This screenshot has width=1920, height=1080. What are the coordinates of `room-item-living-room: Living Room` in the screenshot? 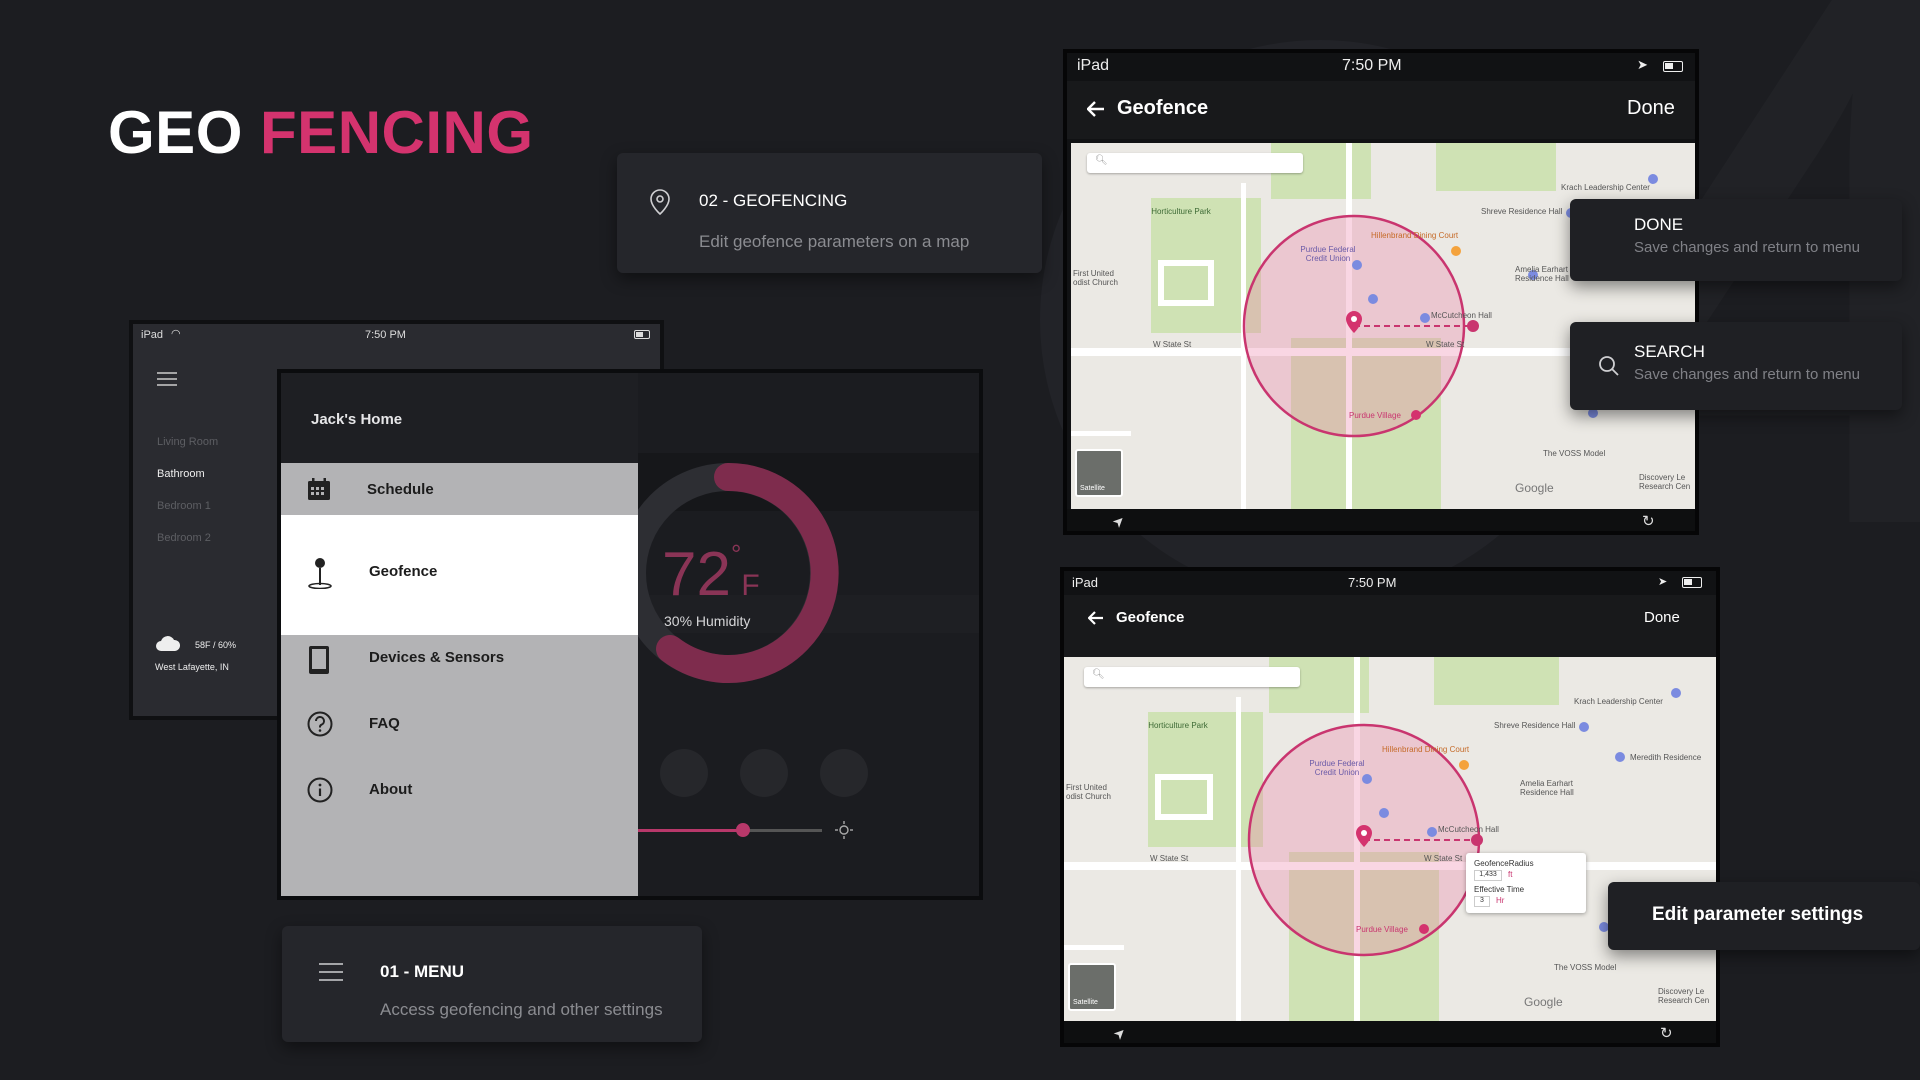 It's located at (187, 442).